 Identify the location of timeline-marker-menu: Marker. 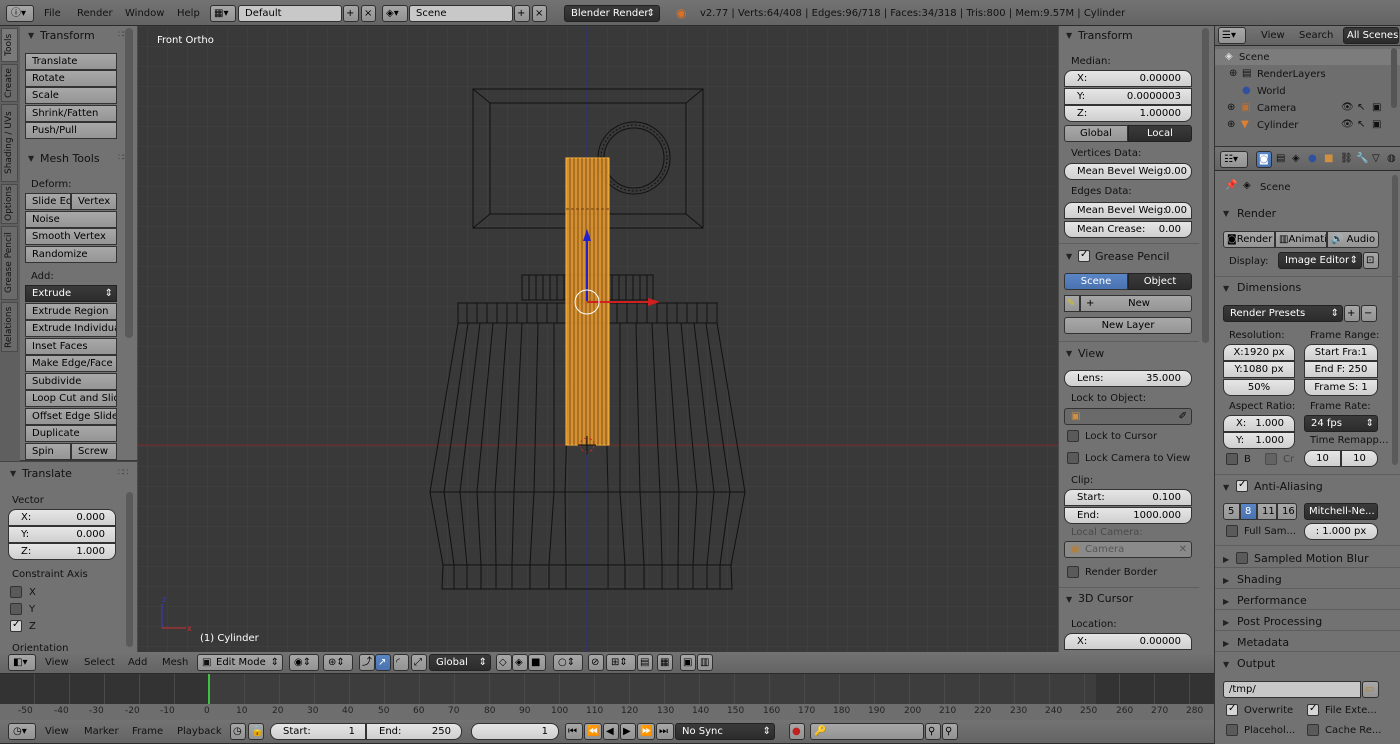
(101, 731).